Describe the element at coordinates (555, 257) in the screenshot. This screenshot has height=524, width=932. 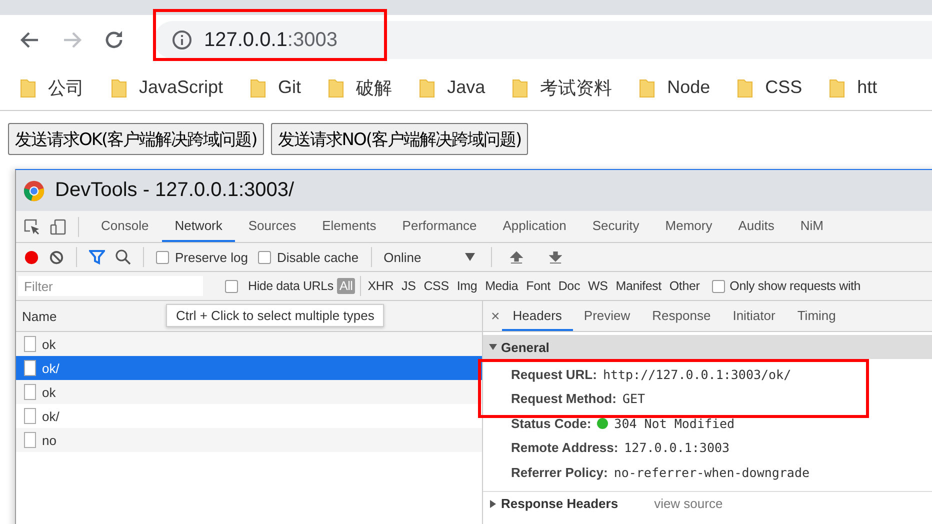
I see `download-icon` at that location.